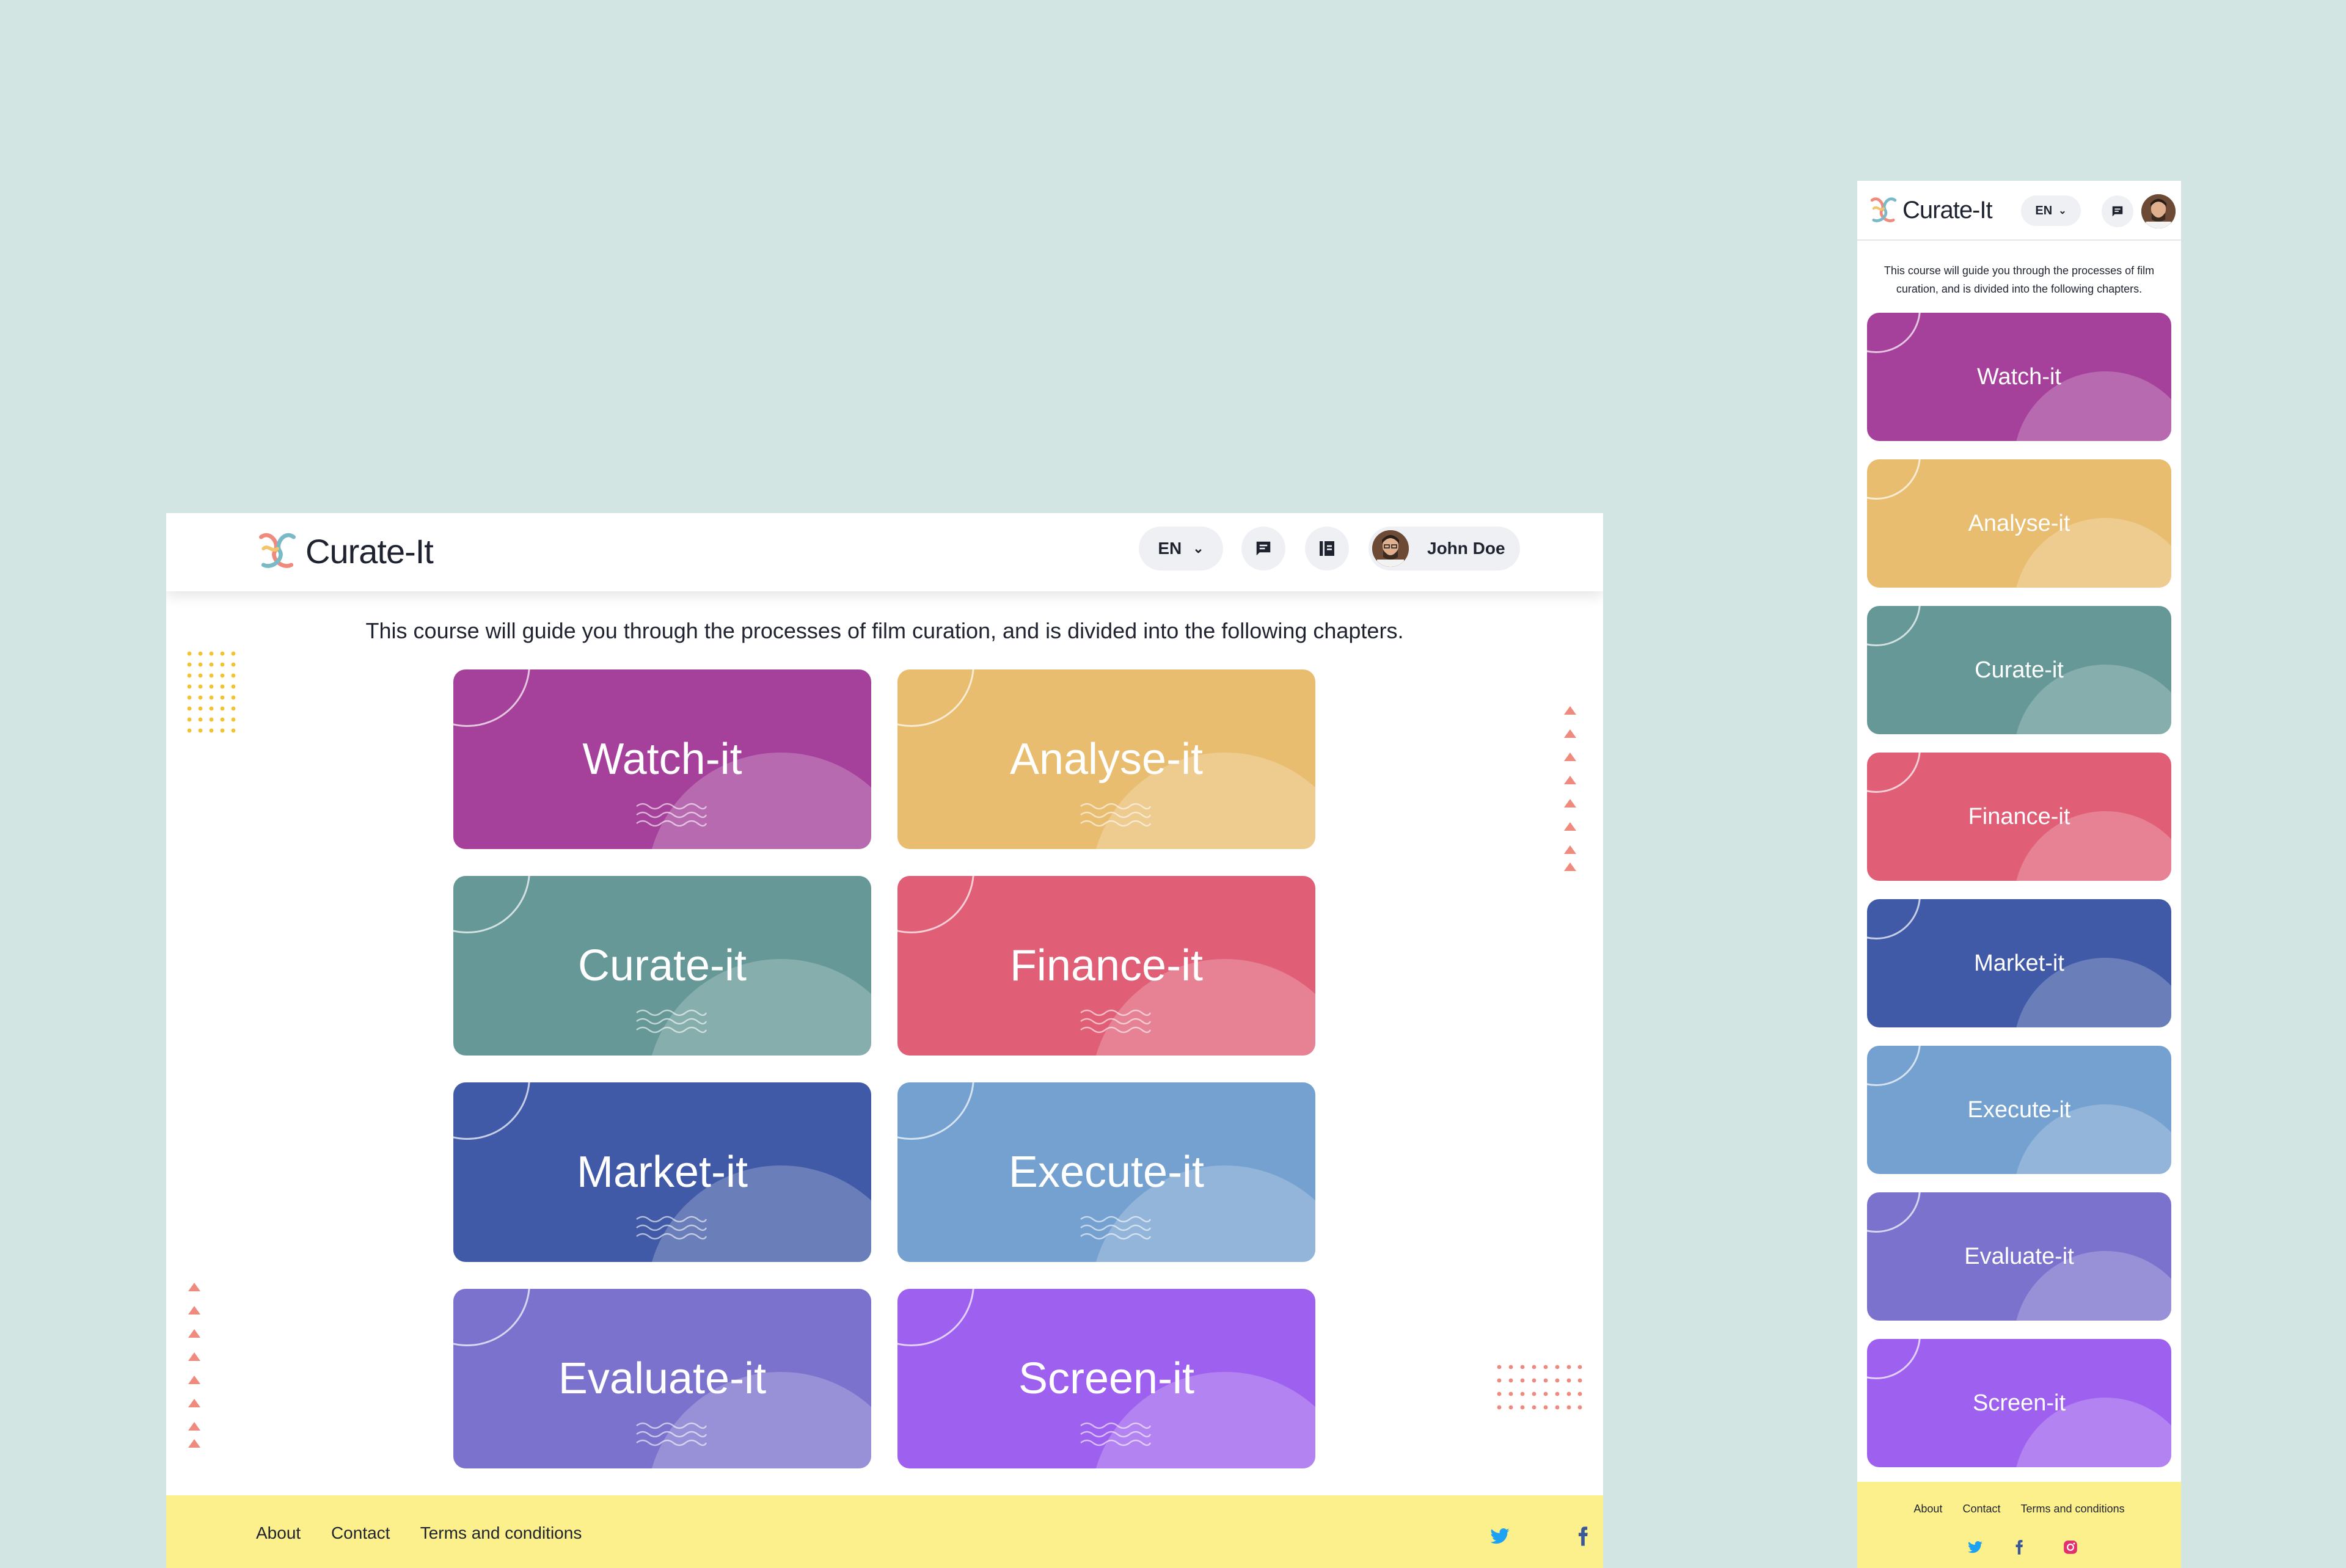 The height and width of the screenshot is (1568, 2346). I want to click on user-name: John Doe, so click(1466, 548).